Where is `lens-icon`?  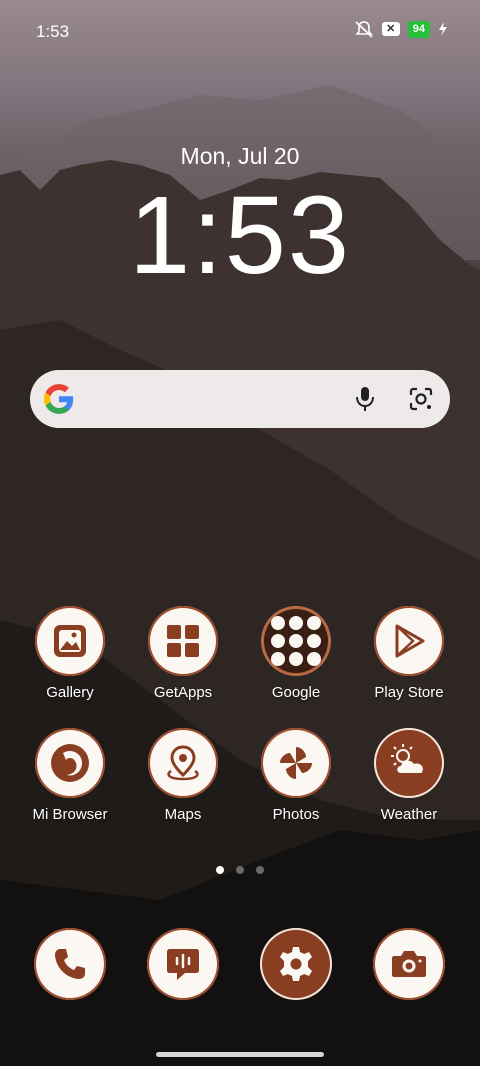 lens-icon is located at coordinates (421, 399).